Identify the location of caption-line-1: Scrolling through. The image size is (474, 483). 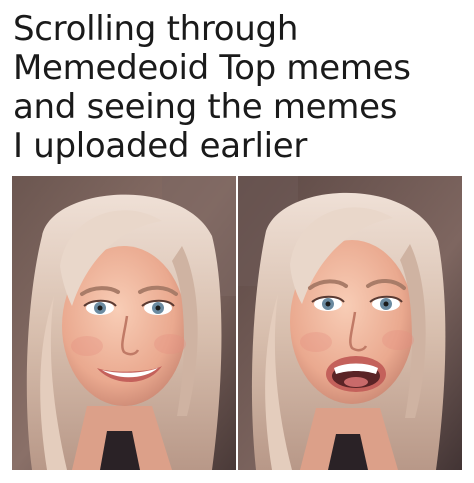
(156, 29).